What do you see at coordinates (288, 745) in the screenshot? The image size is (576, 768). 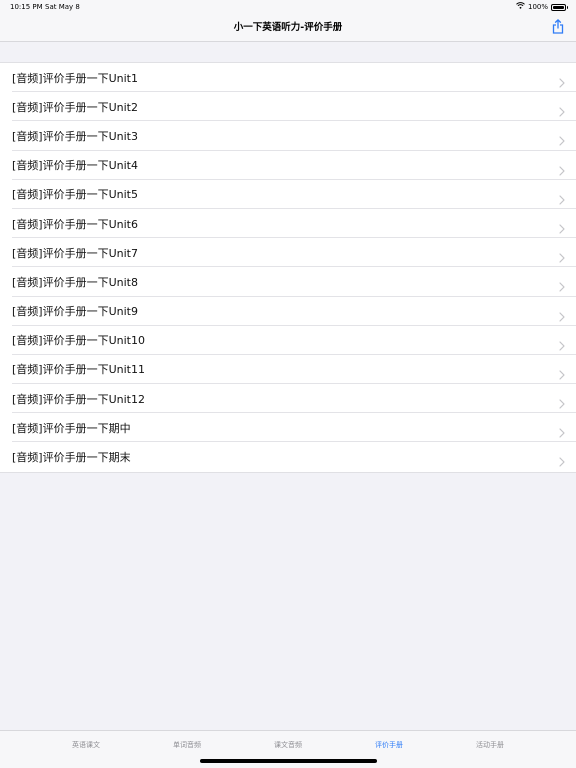 I see `tab-item: 课文音频` at bounding box center [288, 745].